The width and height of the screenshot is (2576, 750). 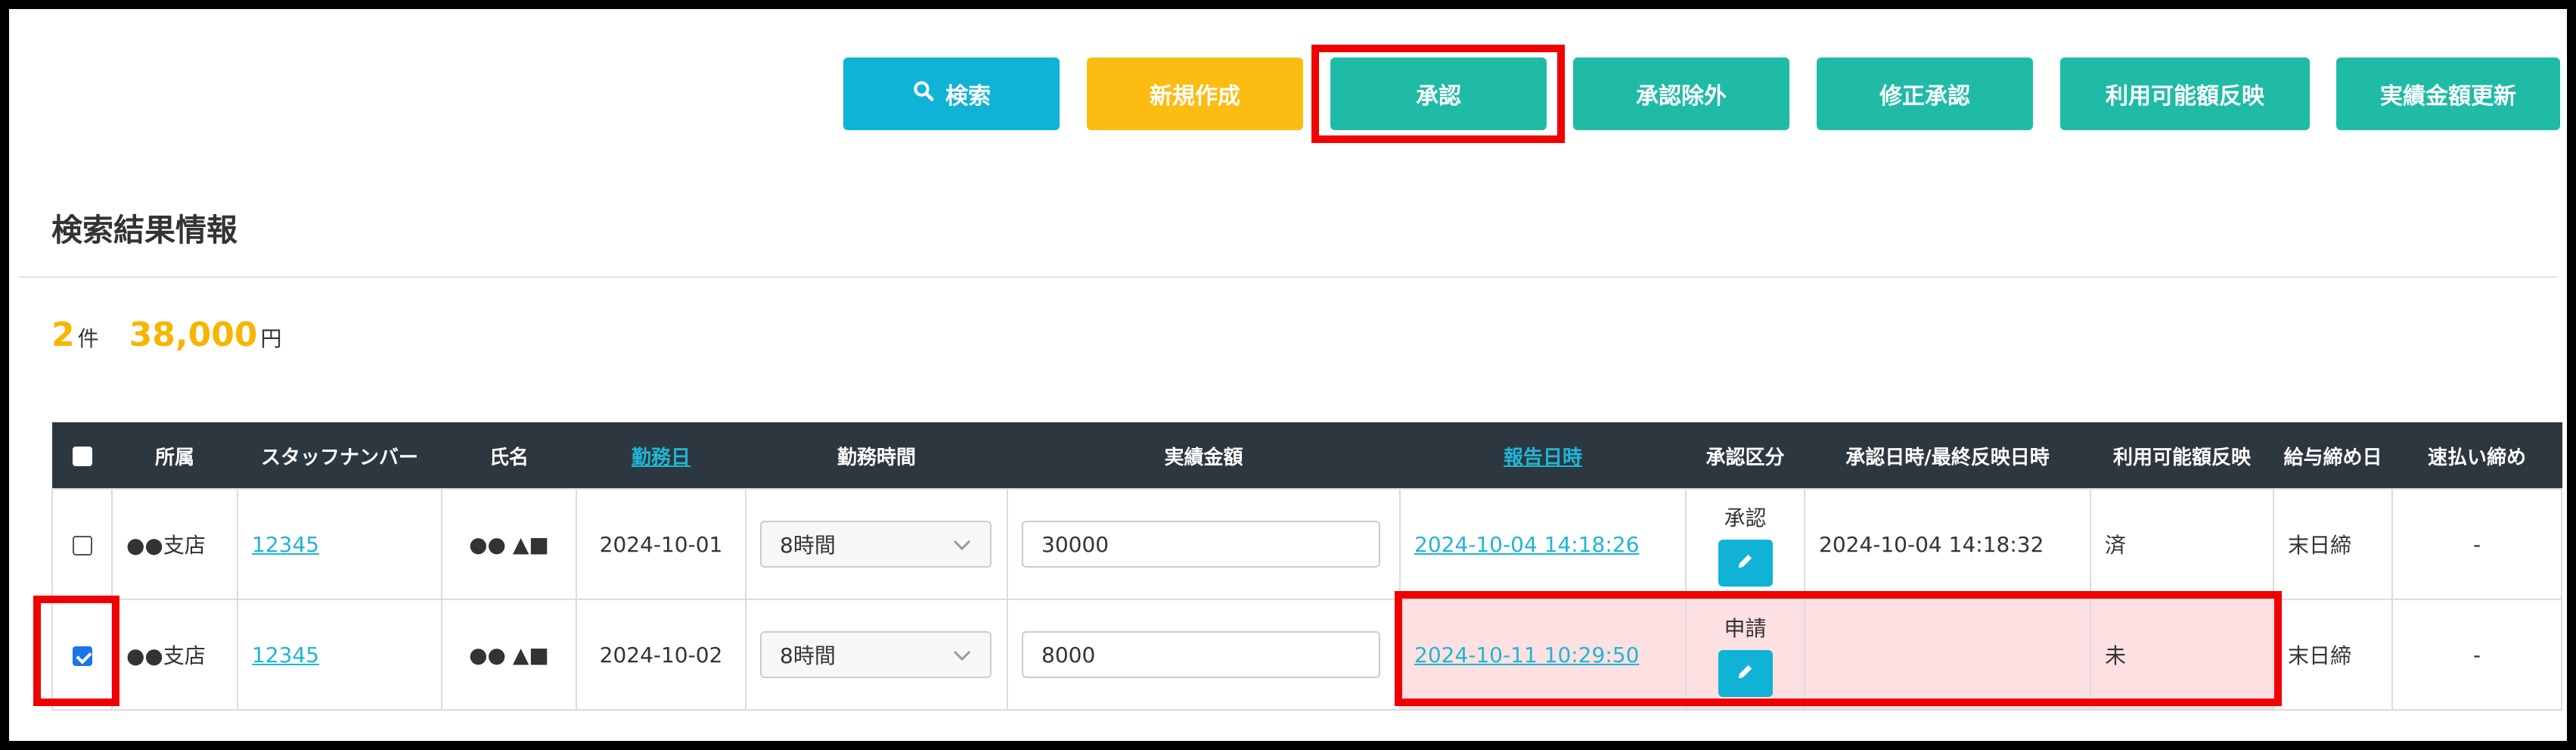 I want to click on header-staff-no: スタッフナンバー, so click(x=339, y=456).